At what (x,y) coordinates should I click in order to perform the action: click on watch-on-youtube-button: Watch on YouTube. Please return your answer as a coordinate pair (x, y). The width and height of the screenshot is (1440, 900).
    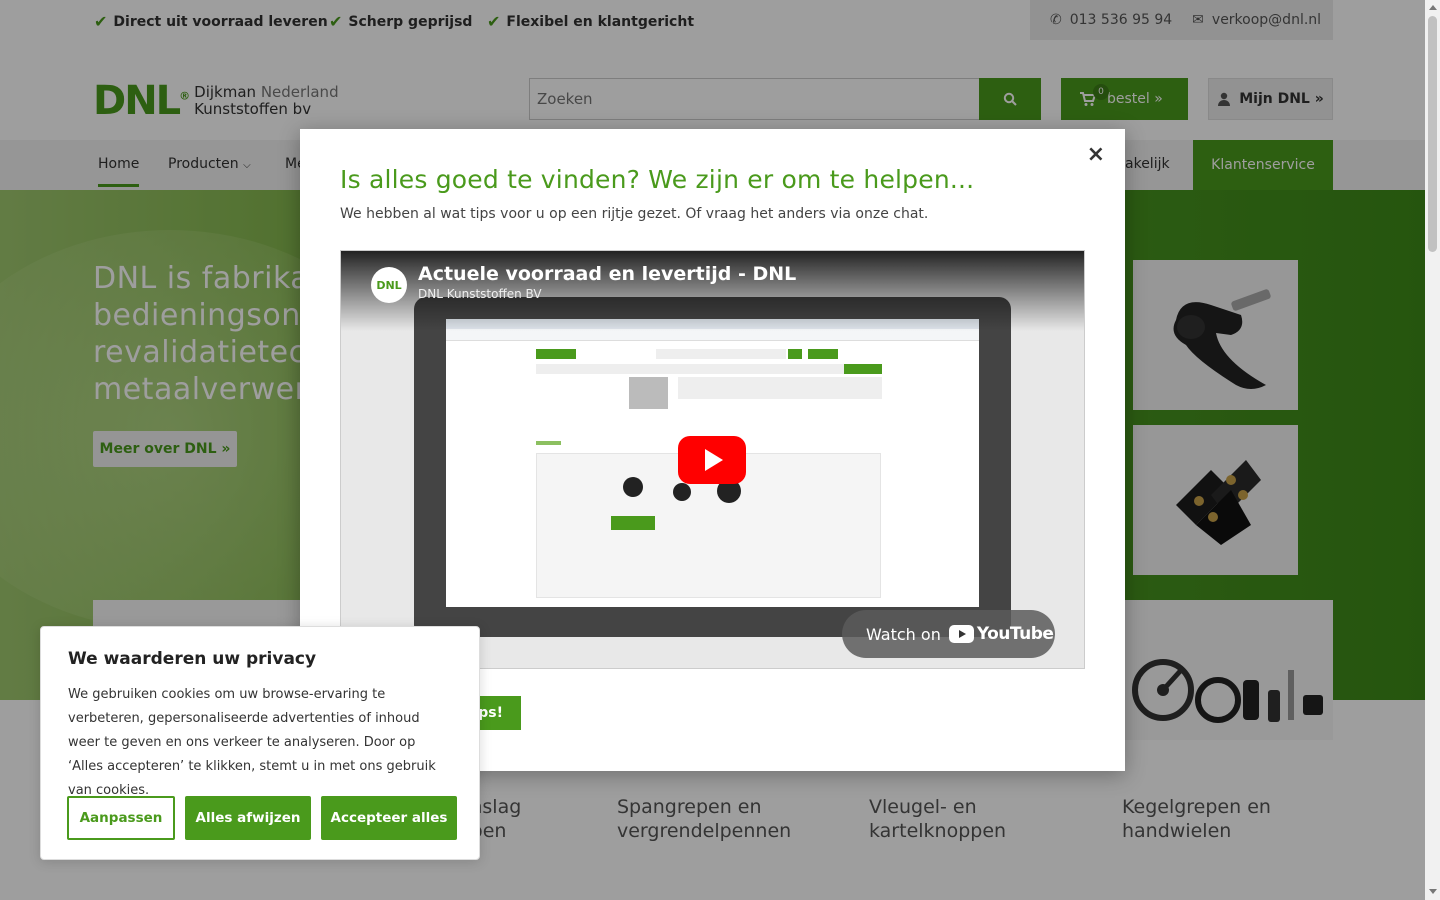
    Looking at the image, I should click on (948, 634).